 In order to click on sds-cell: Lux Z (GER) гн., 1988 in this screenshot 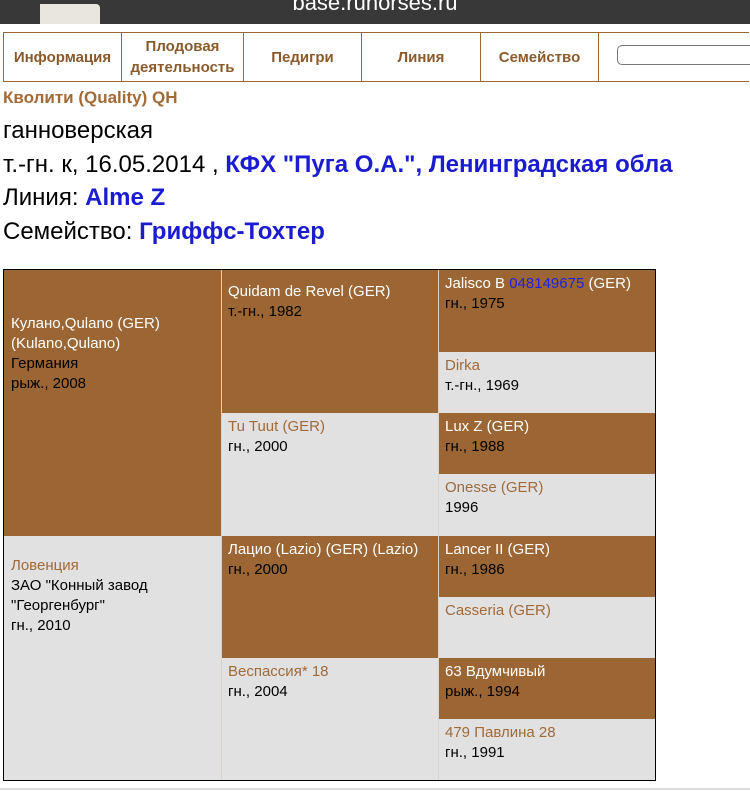, I will do `click(546, 443)`.